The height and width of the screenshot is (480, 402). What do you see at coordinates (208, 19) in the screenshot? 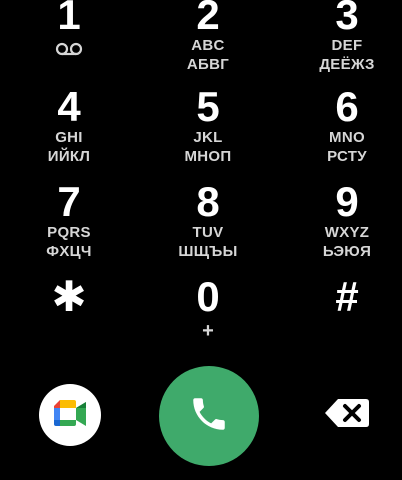
I see `key-digit: 2` at bounding box center [208, 19].